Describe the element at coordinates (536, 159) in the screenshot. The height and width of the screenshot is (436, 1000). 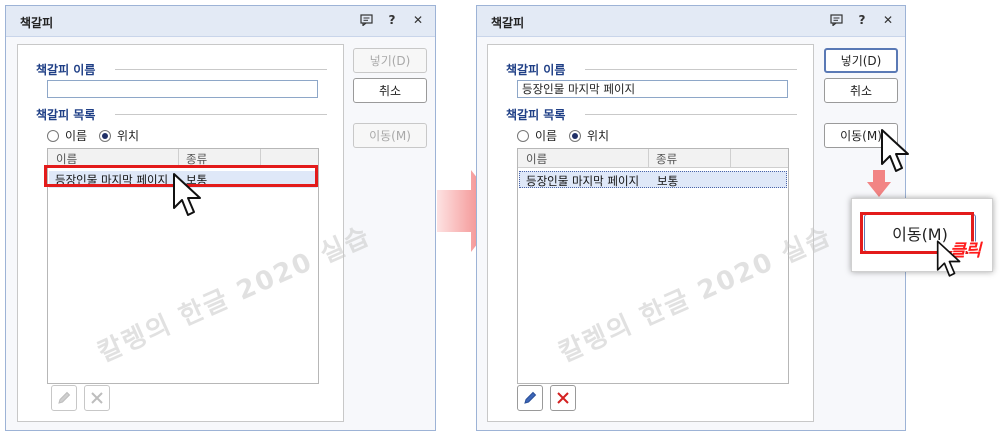
I see `column-name-header: 이름` at that location.